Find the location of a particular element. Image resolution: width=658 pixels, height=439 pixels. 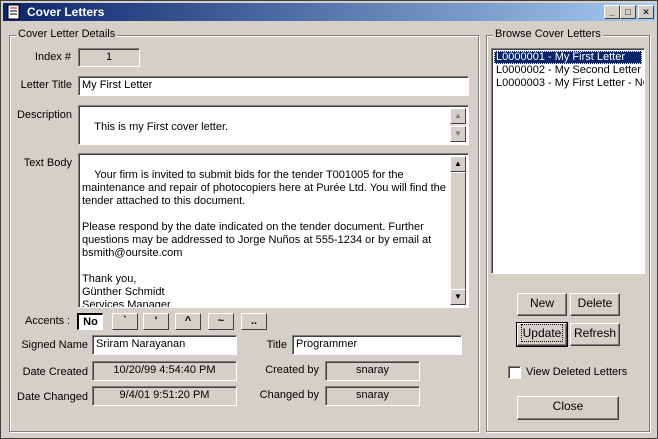

view-deleted-label: View Deleted Letters is located at coordinates (577, 372).